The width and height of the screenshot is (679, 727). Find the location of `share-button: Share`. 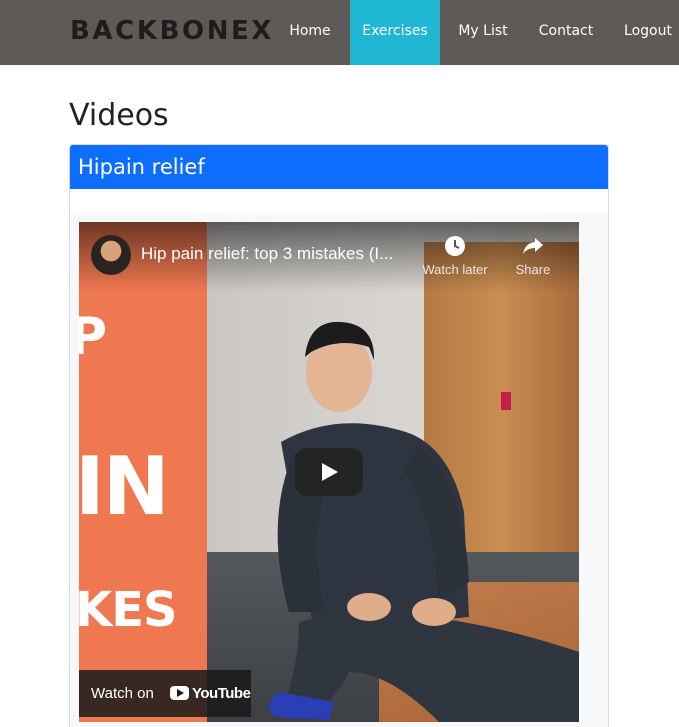

share-button: Share is located at coordinates (533, 255).